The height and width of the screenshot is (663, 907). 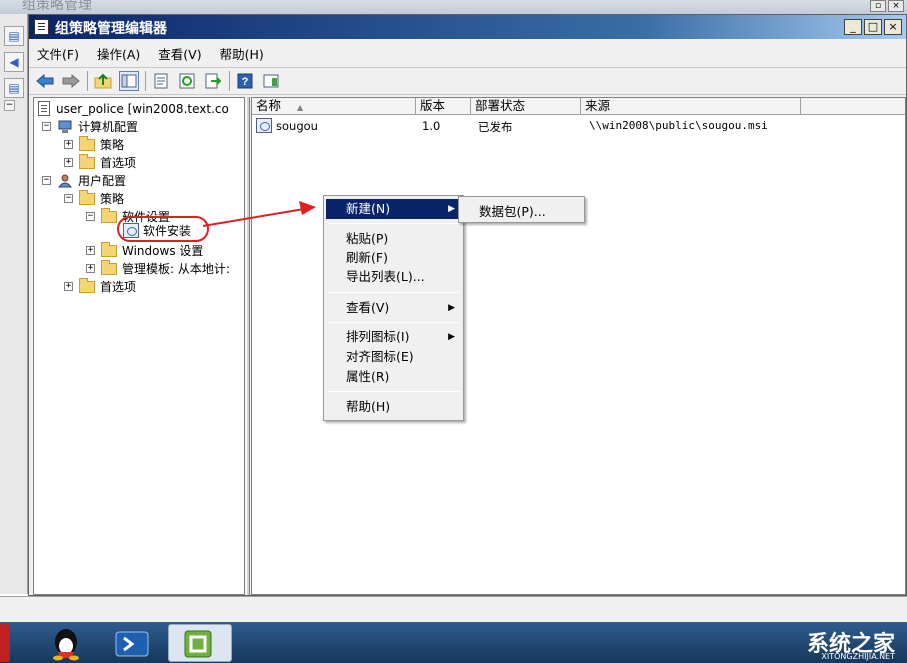 What do you see at coordinates (453, 642) in the screenshot?
I see `taskbar: 系统之家 XITONGZHIJIA.NET` at bounding box center [453, 642].